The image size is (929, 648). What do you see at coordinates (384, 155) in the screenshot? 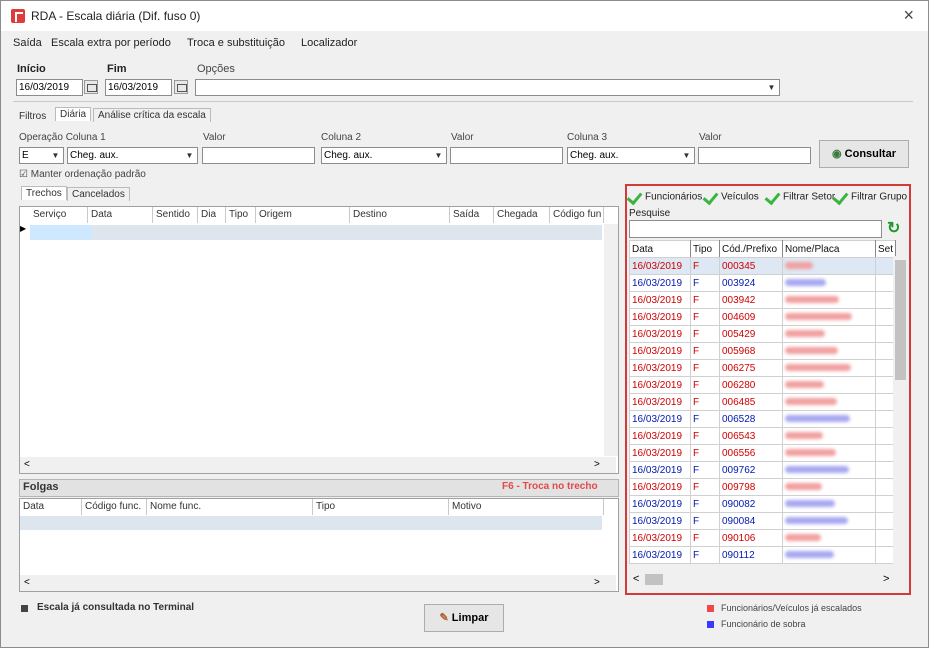
I see `col2-select: Cheg. aux. ▼` at bounding box center [384, 155].